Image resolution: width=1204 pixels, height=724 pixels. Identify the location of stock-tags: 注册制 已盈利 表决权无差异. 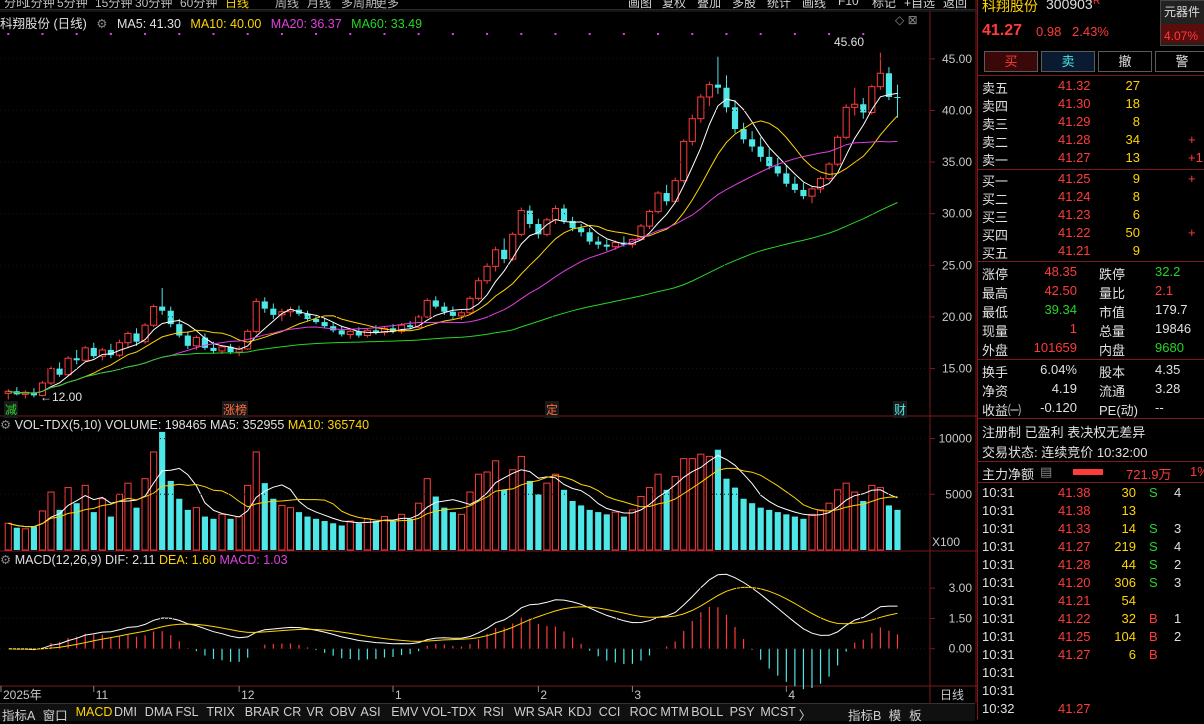
(1091, 431).